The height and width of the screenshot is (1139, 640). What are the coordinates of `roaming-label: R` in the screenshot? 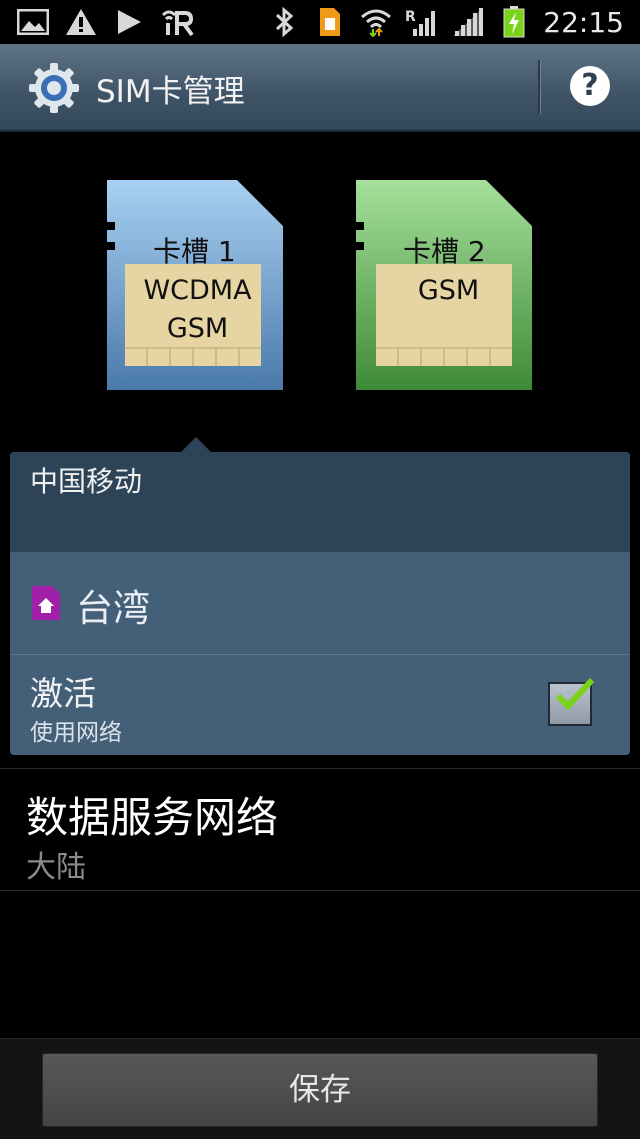 It's located at (410, 17).